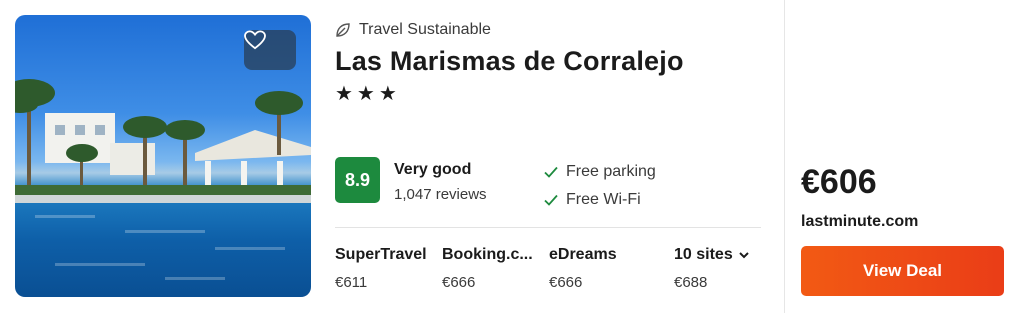 The width and height of the screenshot is (1024, 313). I want to click on review-score-label: Very good, so click(433, 169).